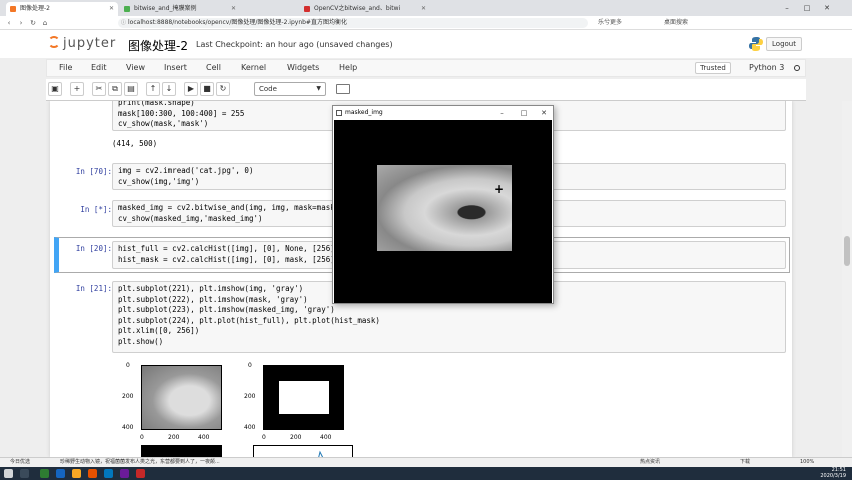 The image size is (852, 480). I want to click on move-down-icon: ↓, so click(169, 89).